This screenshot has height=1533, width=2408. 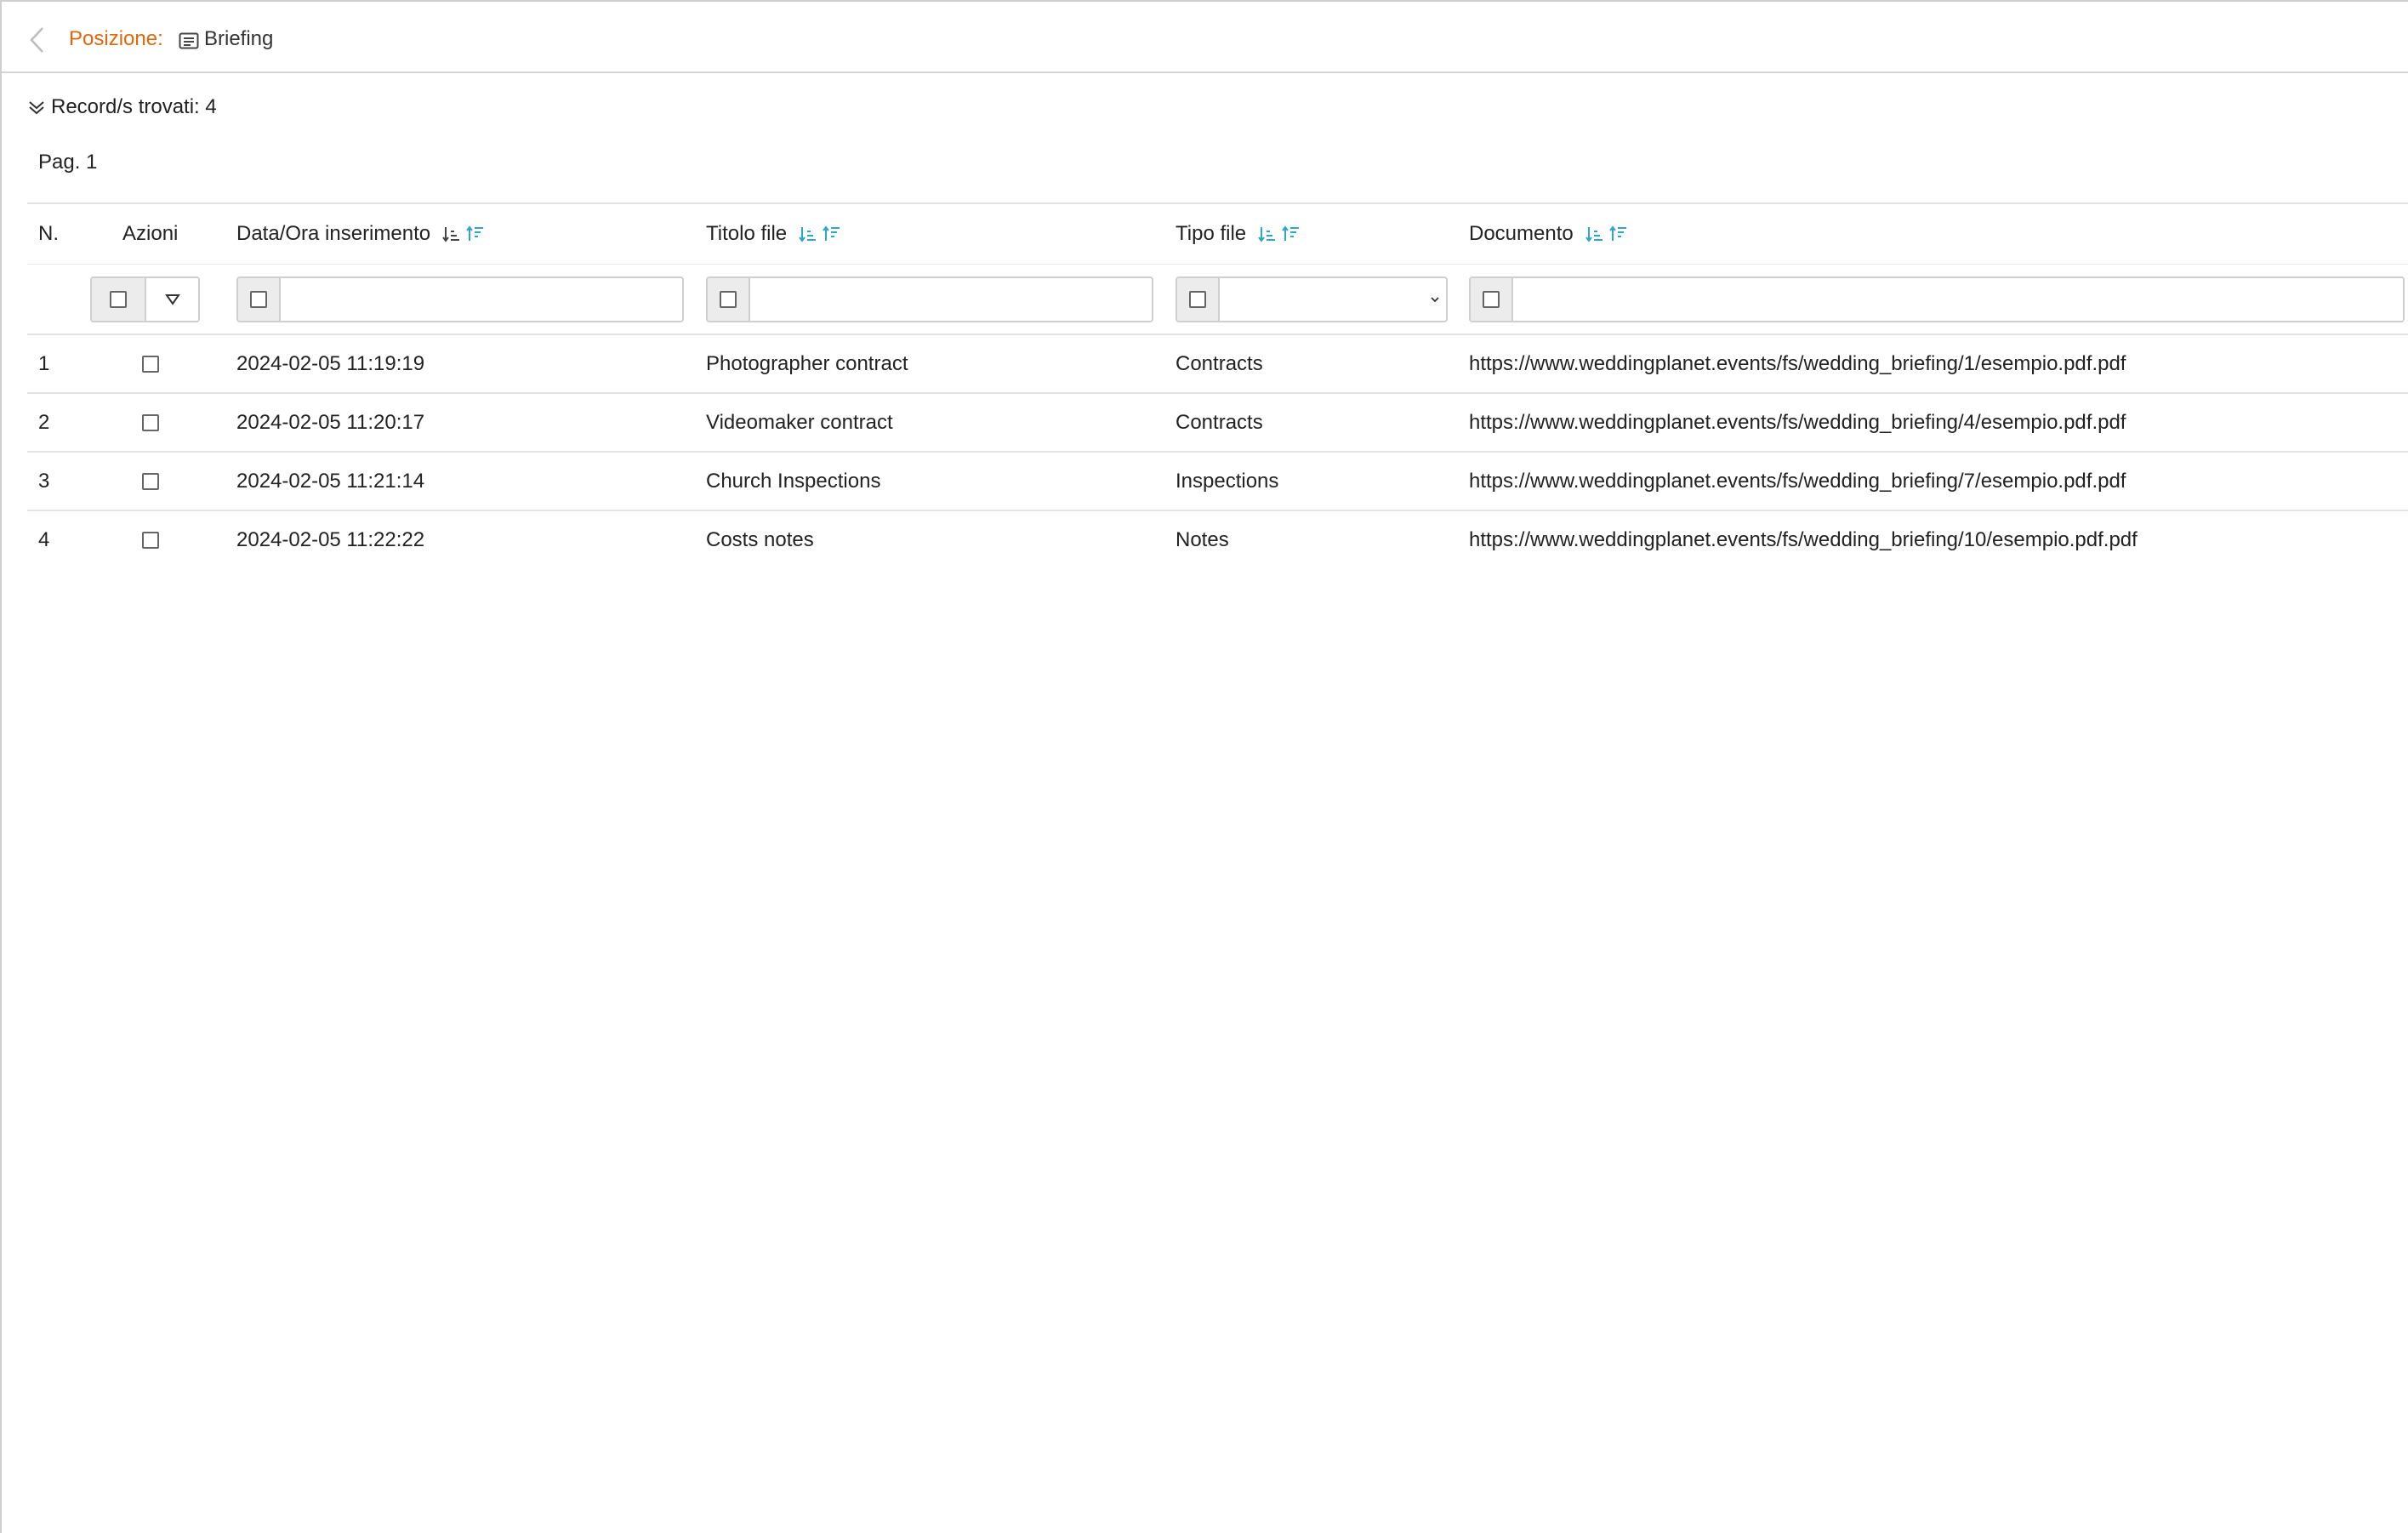 I want to click on document-icon, so click(x=189, y=41).